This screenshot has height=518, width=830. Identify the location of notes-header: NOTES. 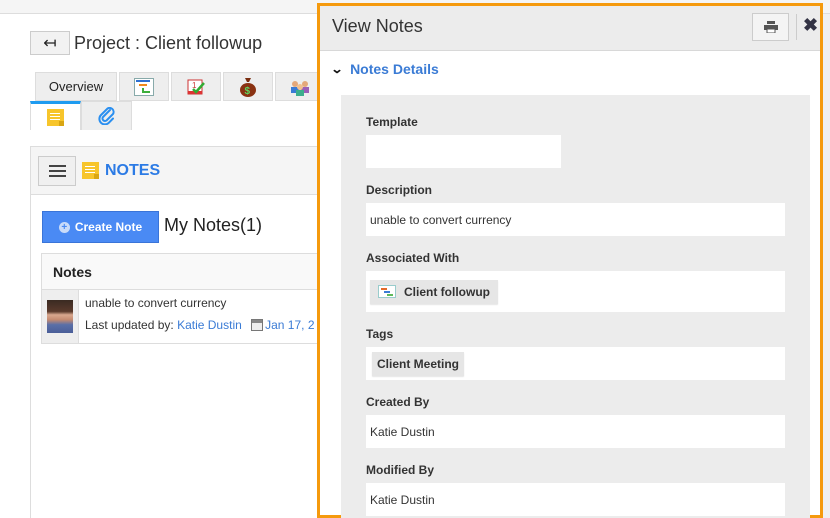
(180, 171).